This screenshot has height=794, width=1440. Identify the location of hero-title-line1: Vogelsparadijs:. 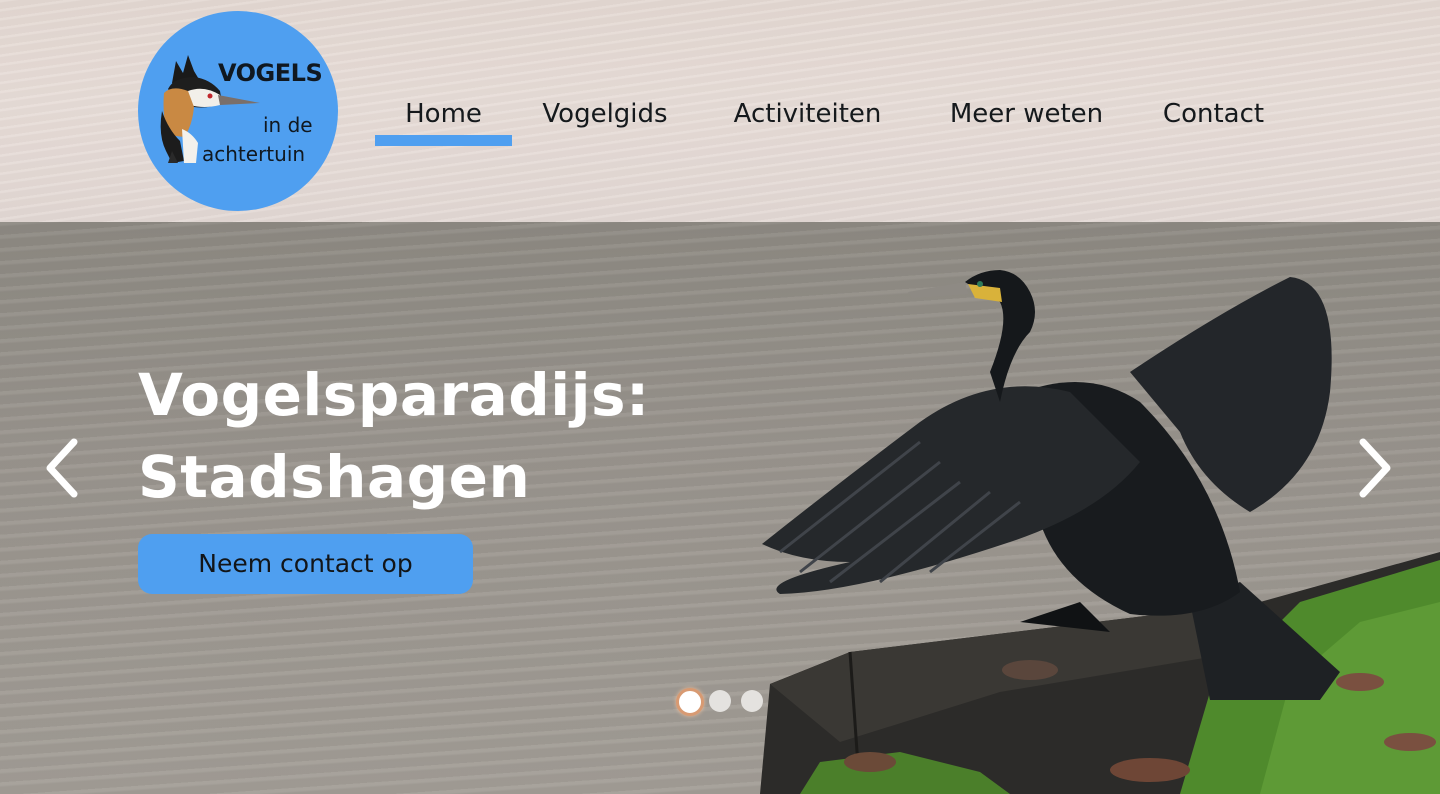
(394, 395).